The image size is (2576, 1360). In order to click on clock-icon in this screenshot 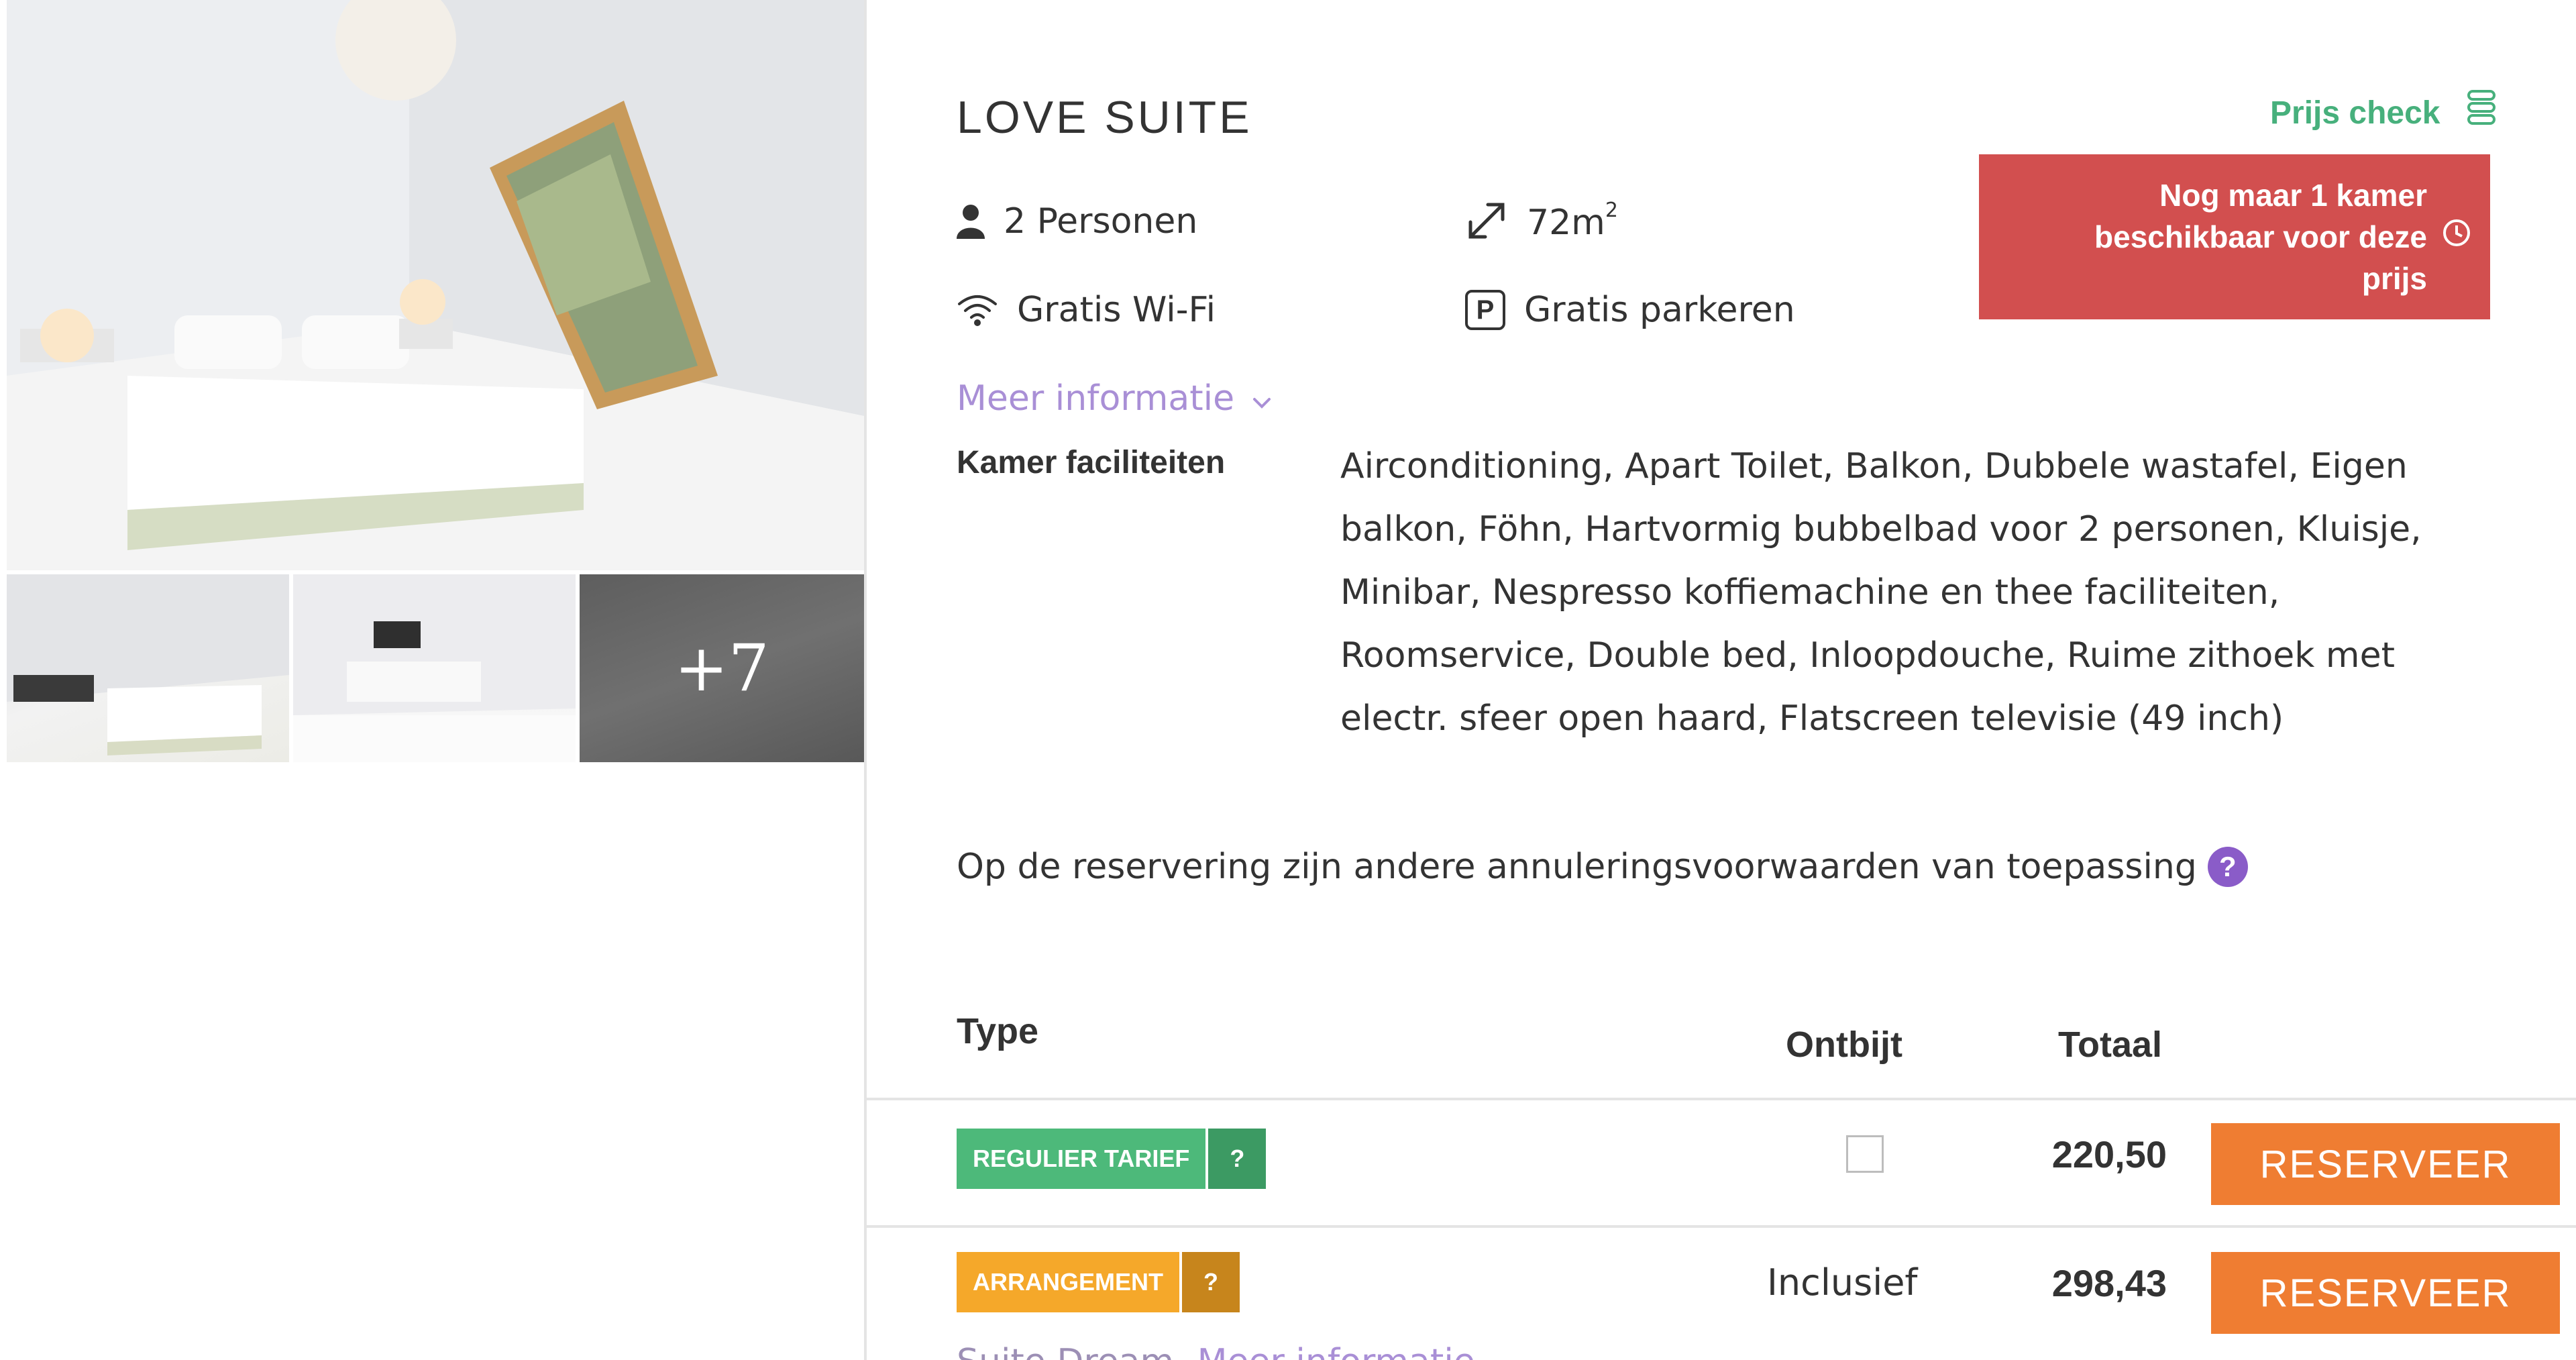, I will do `click(2456, 234)`.